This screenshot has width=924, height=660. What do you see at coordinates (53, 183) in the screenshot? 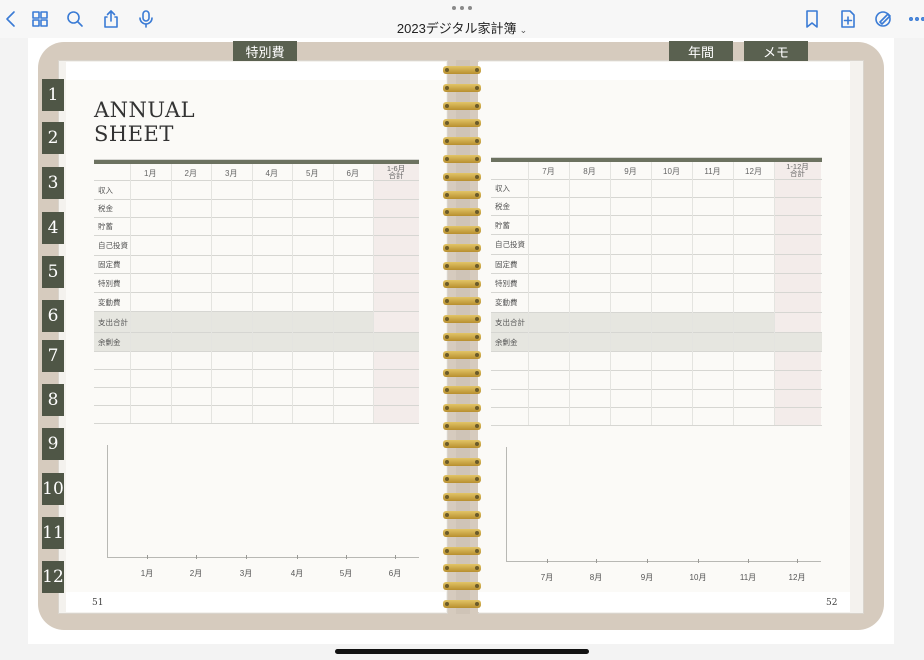
I see `month-tab-3: 3` at bounding box center [53, 183].